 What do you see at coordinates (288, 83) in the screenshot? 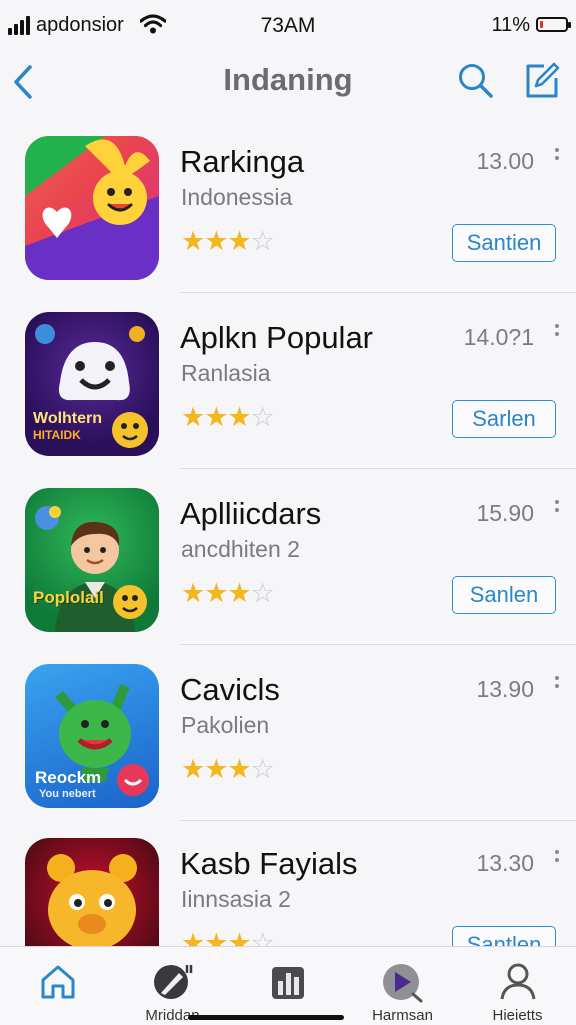
I see `navigation-bar: Indaning` at bounding box center [288, 83].